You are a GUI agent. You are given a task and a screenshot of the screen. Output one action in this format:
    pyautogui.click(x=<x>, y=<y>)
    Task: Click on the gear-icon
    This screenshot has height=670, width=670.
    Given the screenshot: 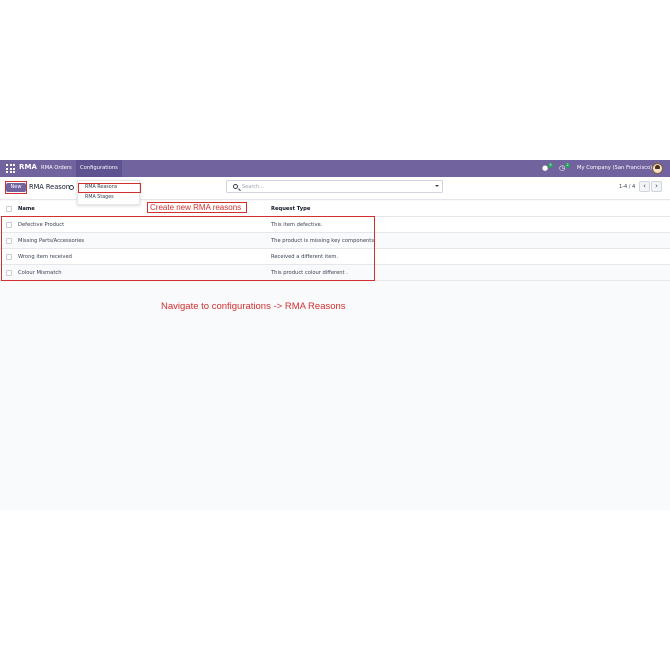 What is the action you would take?
    pyautogui.click(x=71, y=187)
    